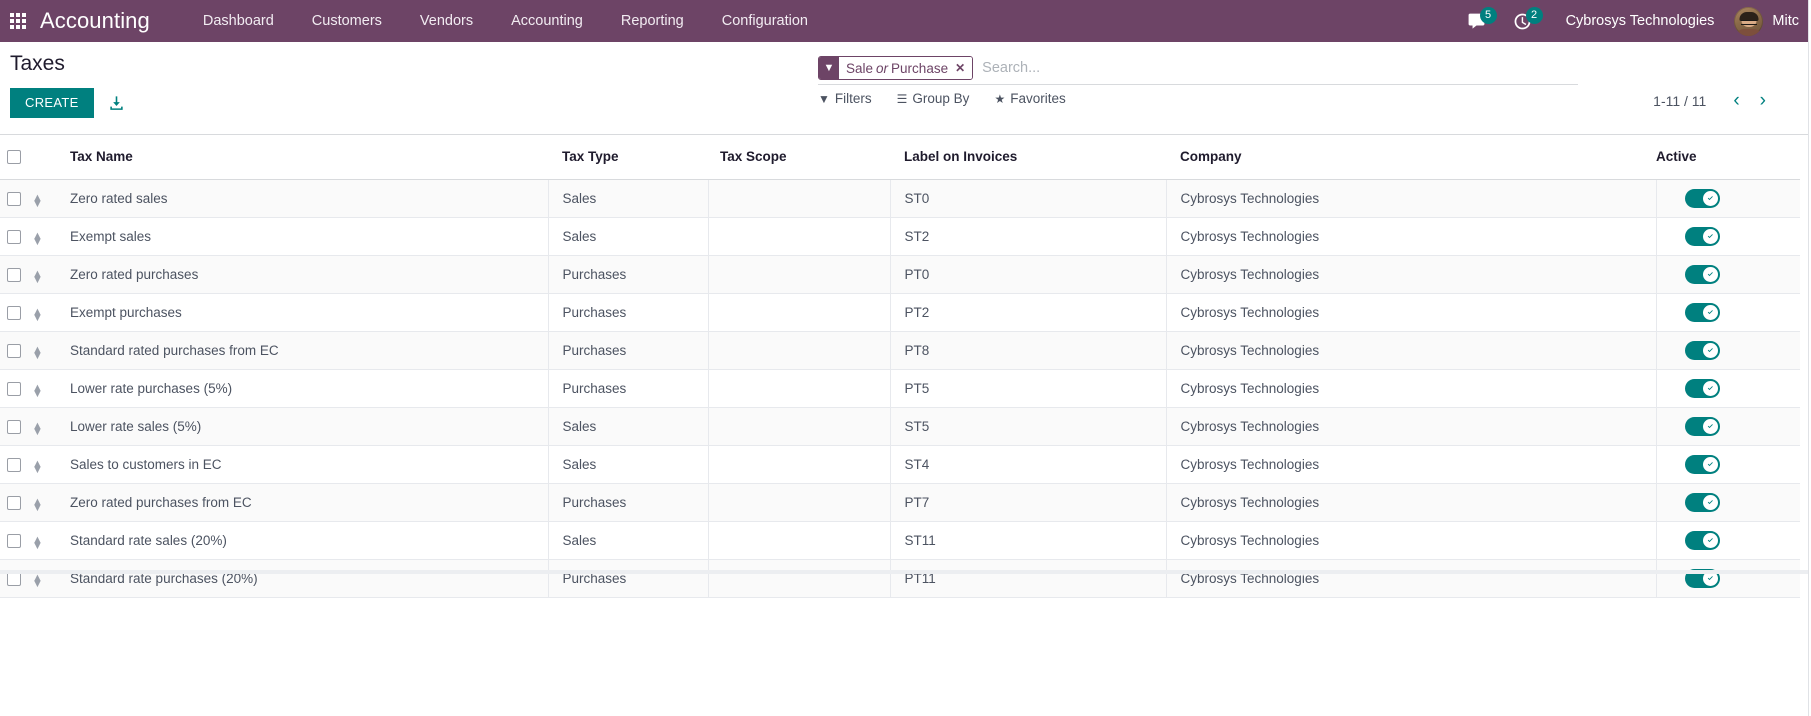 The width and height of the screenshot is (1811, 716). What do you see at coordinates (347, 21) in the screenshot?
I see `menu-item-customers: Customers` at bounding box center [347, 21].